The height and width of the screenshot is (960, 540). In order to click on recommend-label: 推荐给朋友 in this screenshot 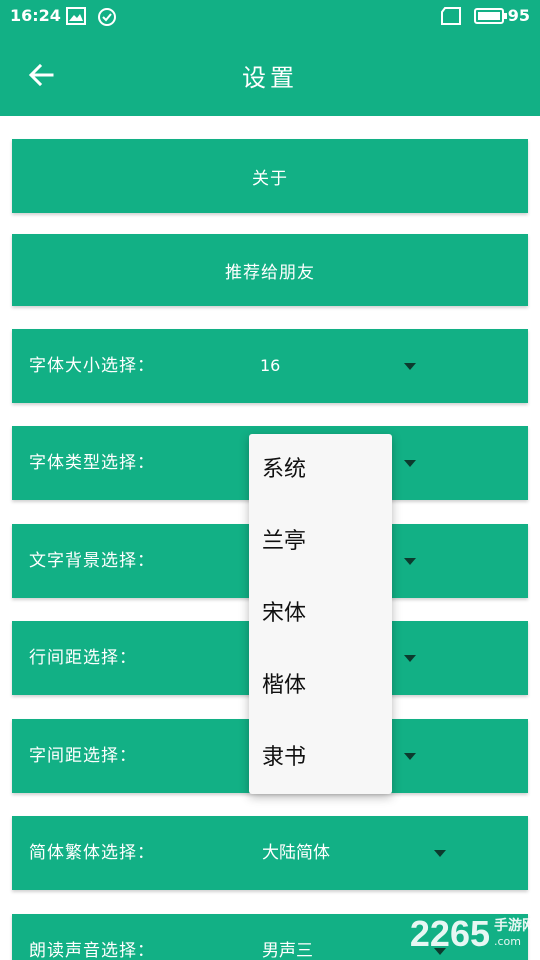, I will do `click(270, 272)`.